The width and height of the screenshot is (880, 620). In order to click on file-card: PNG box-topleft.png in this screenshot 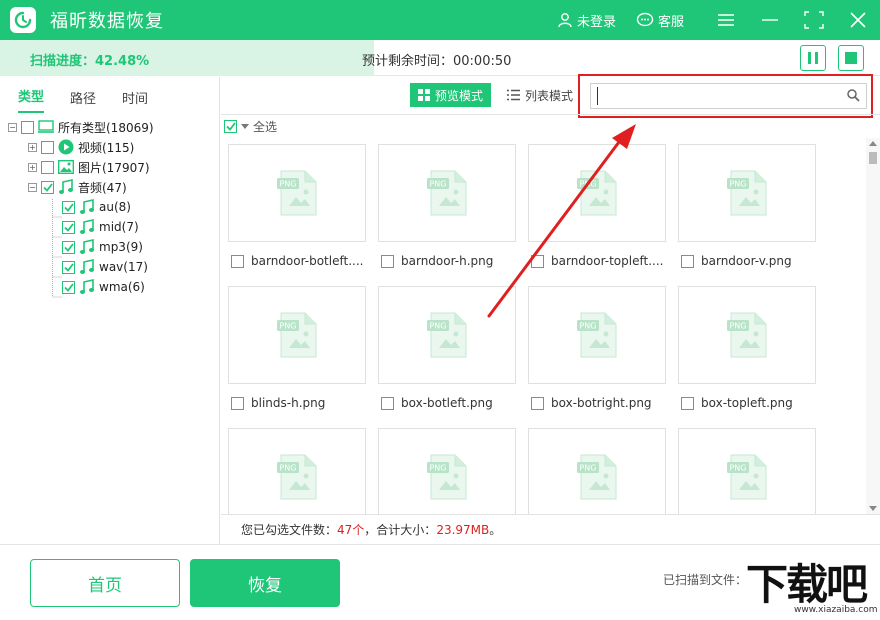, I will do `click(743, 345)`.